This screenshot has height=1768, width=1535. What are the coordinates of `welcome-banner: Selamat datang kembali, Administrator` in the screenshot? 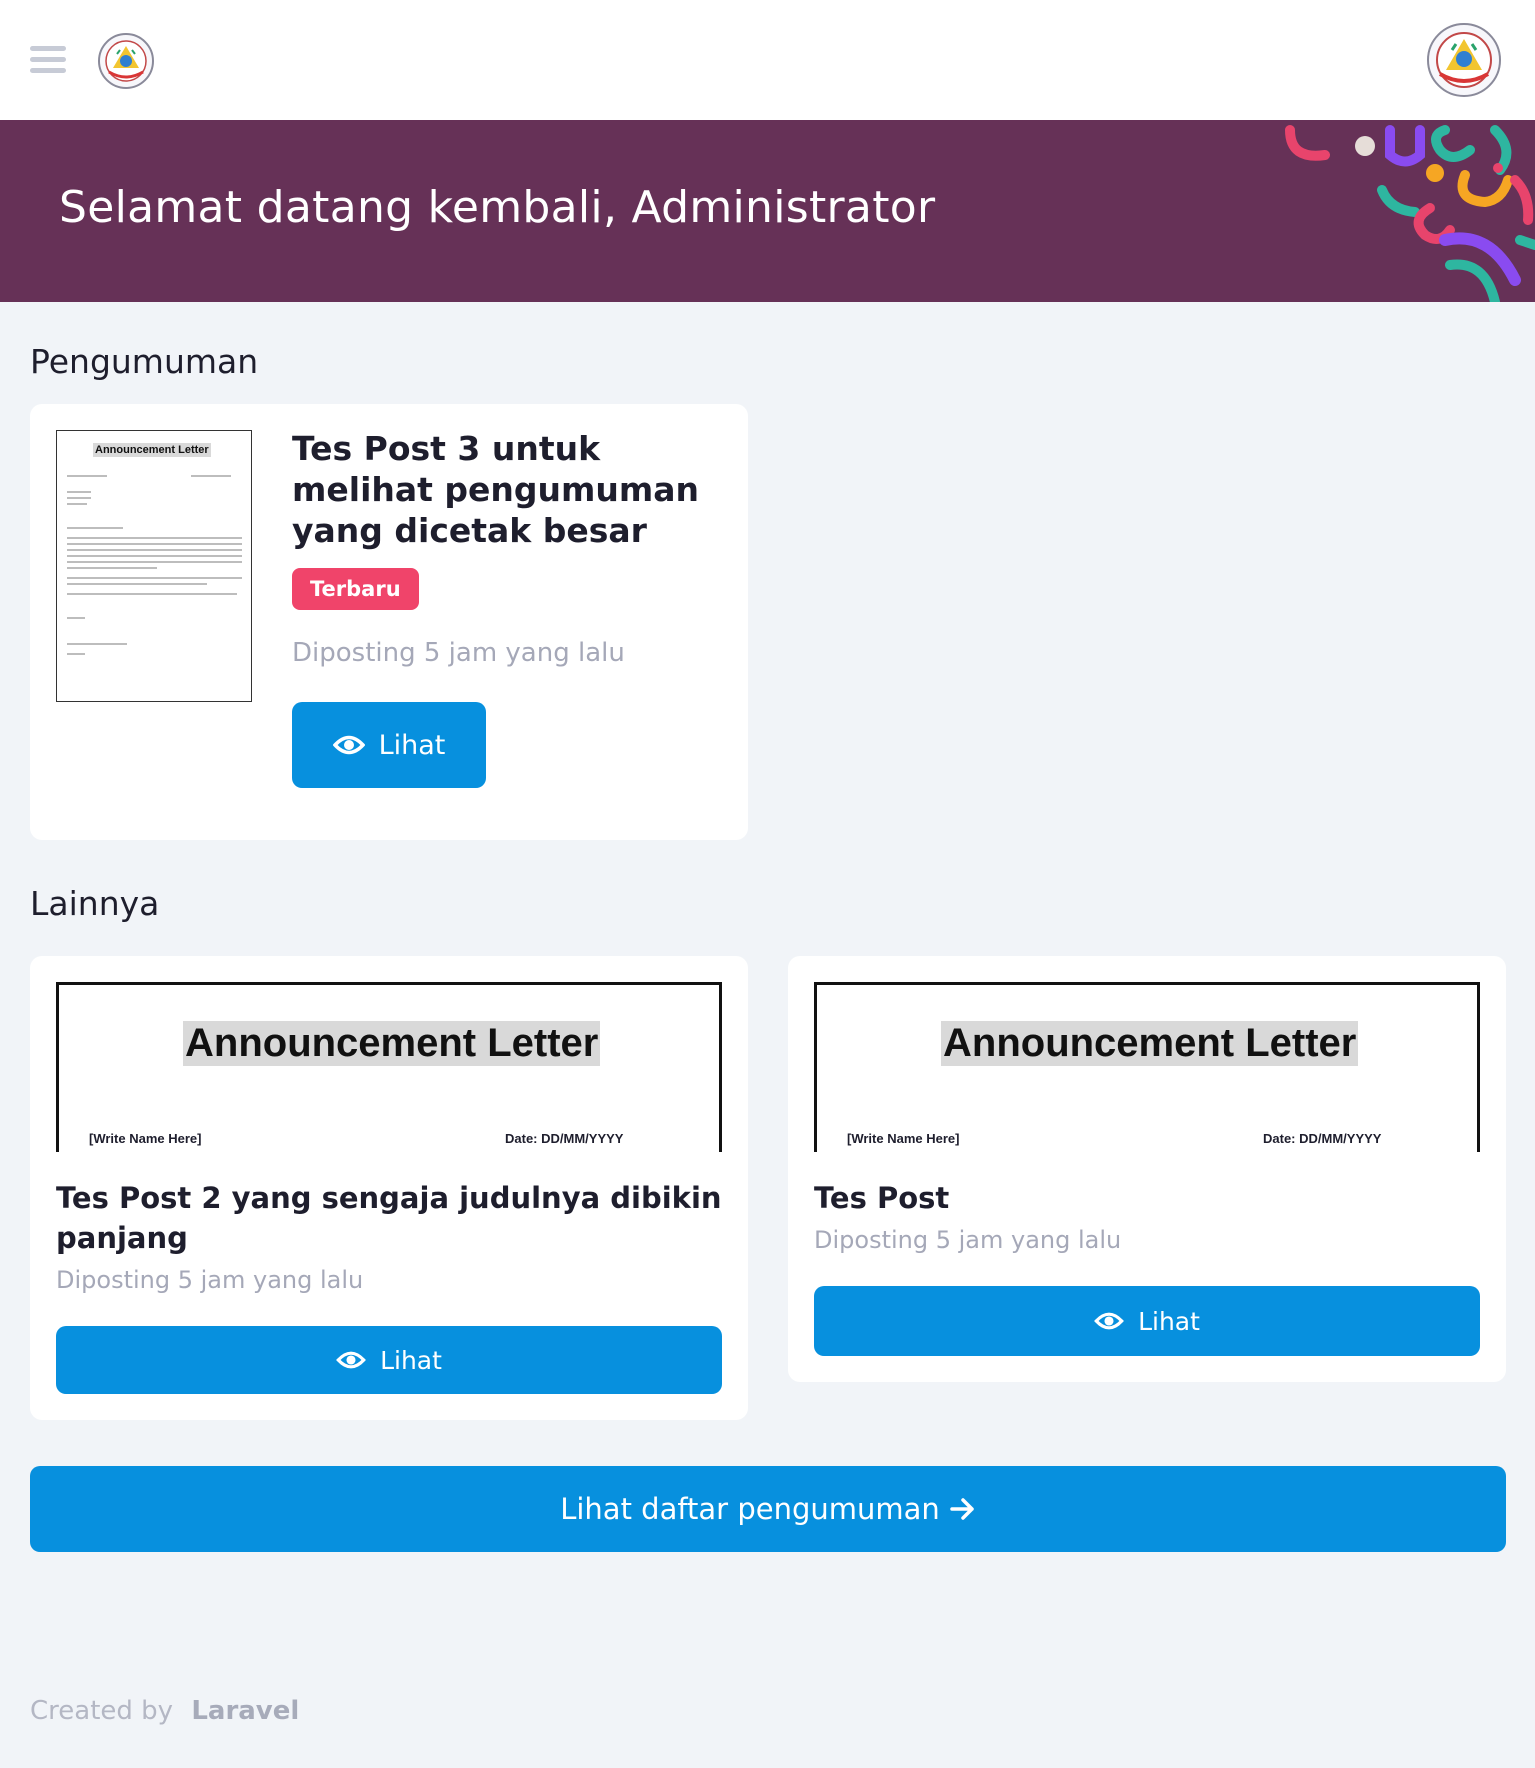 It's located at (767, 211).